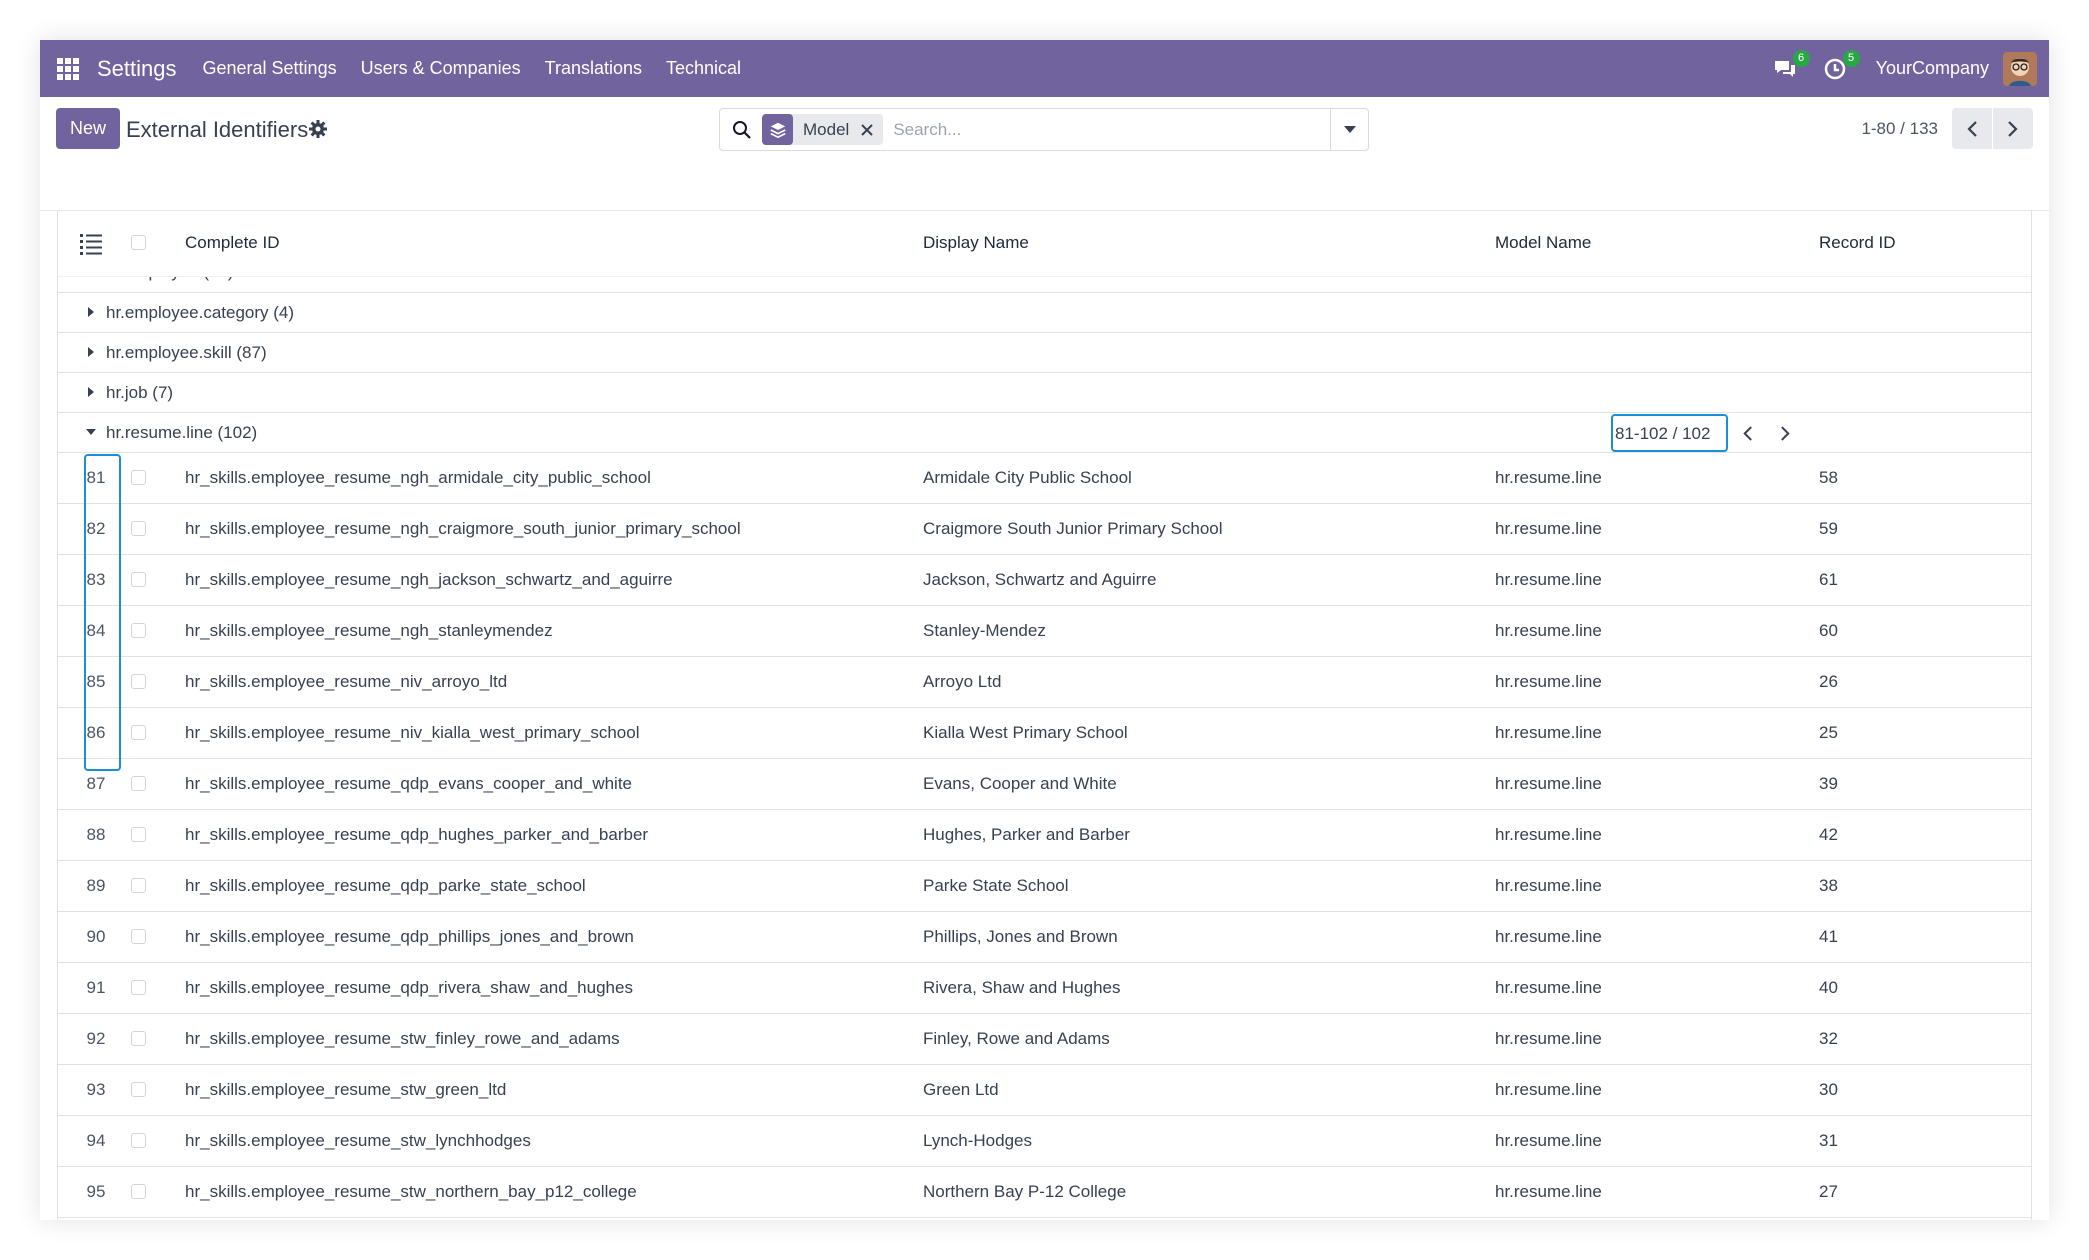 The width and height of the screenshot is (2089, 1260). I want to click on cell-record-id: 41, so click(1828, 936).